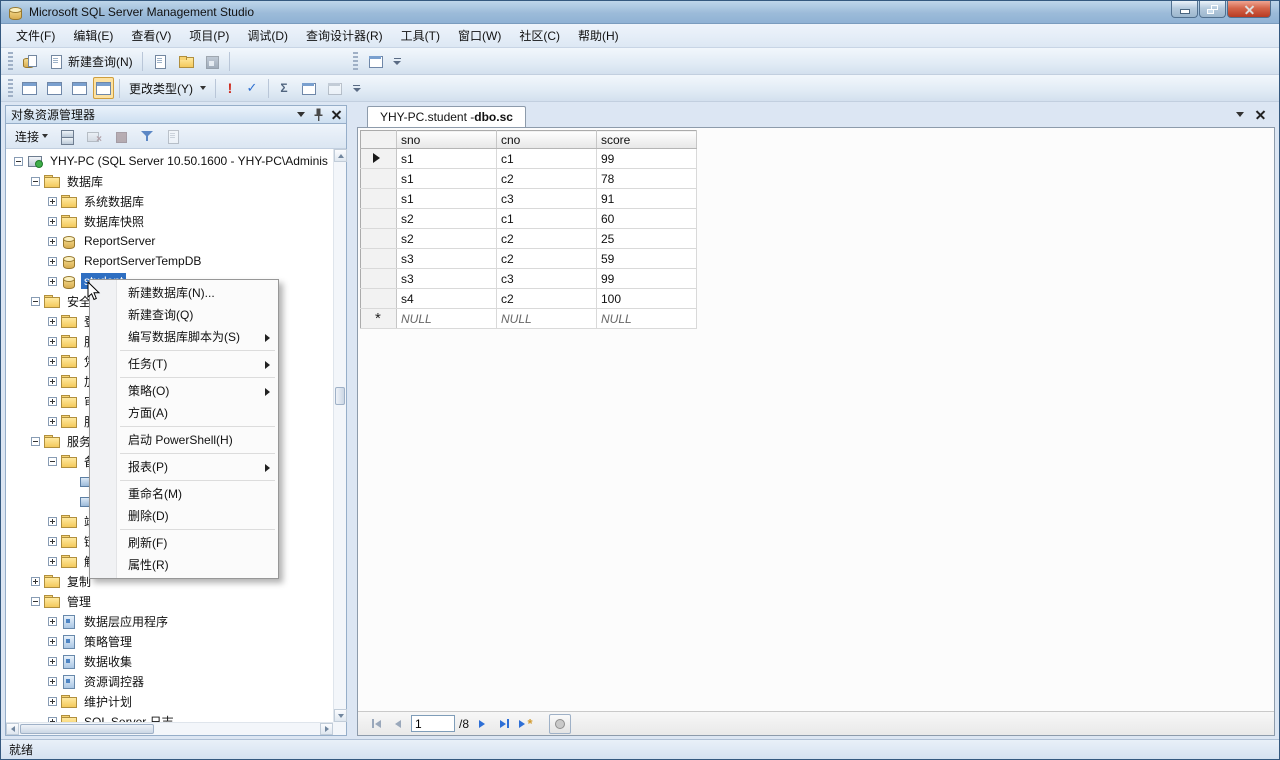  I want to click on verify-sql-button: ✓, so click(252, 88).